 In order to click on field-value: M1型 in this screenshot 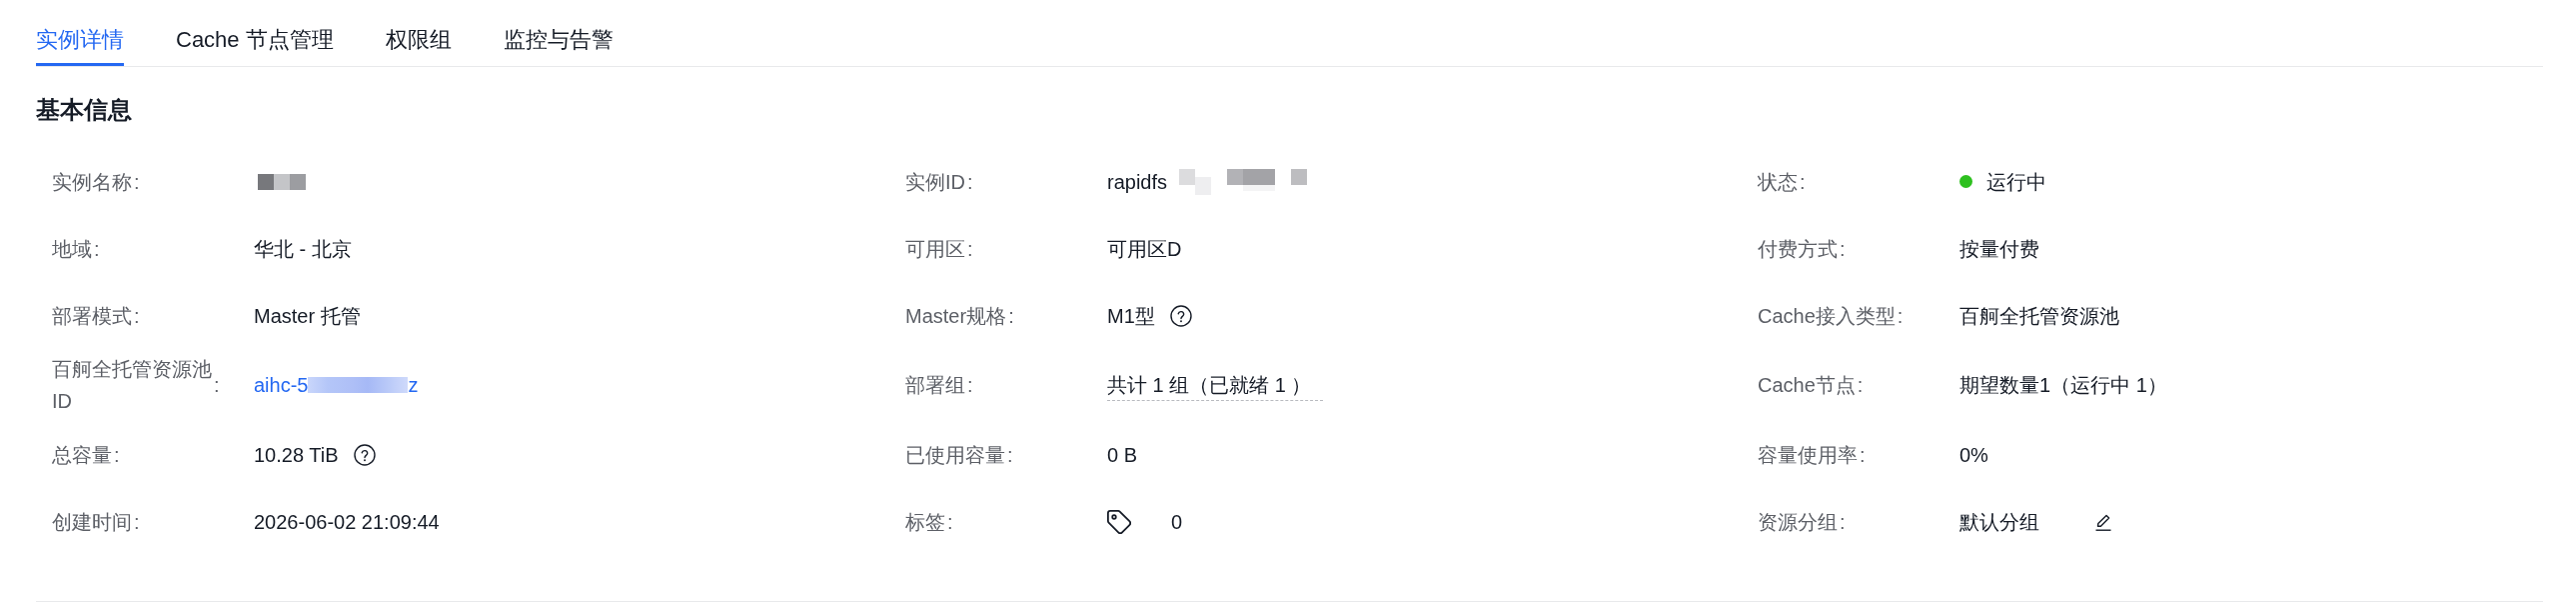, I will do `click(1131, 316)`.